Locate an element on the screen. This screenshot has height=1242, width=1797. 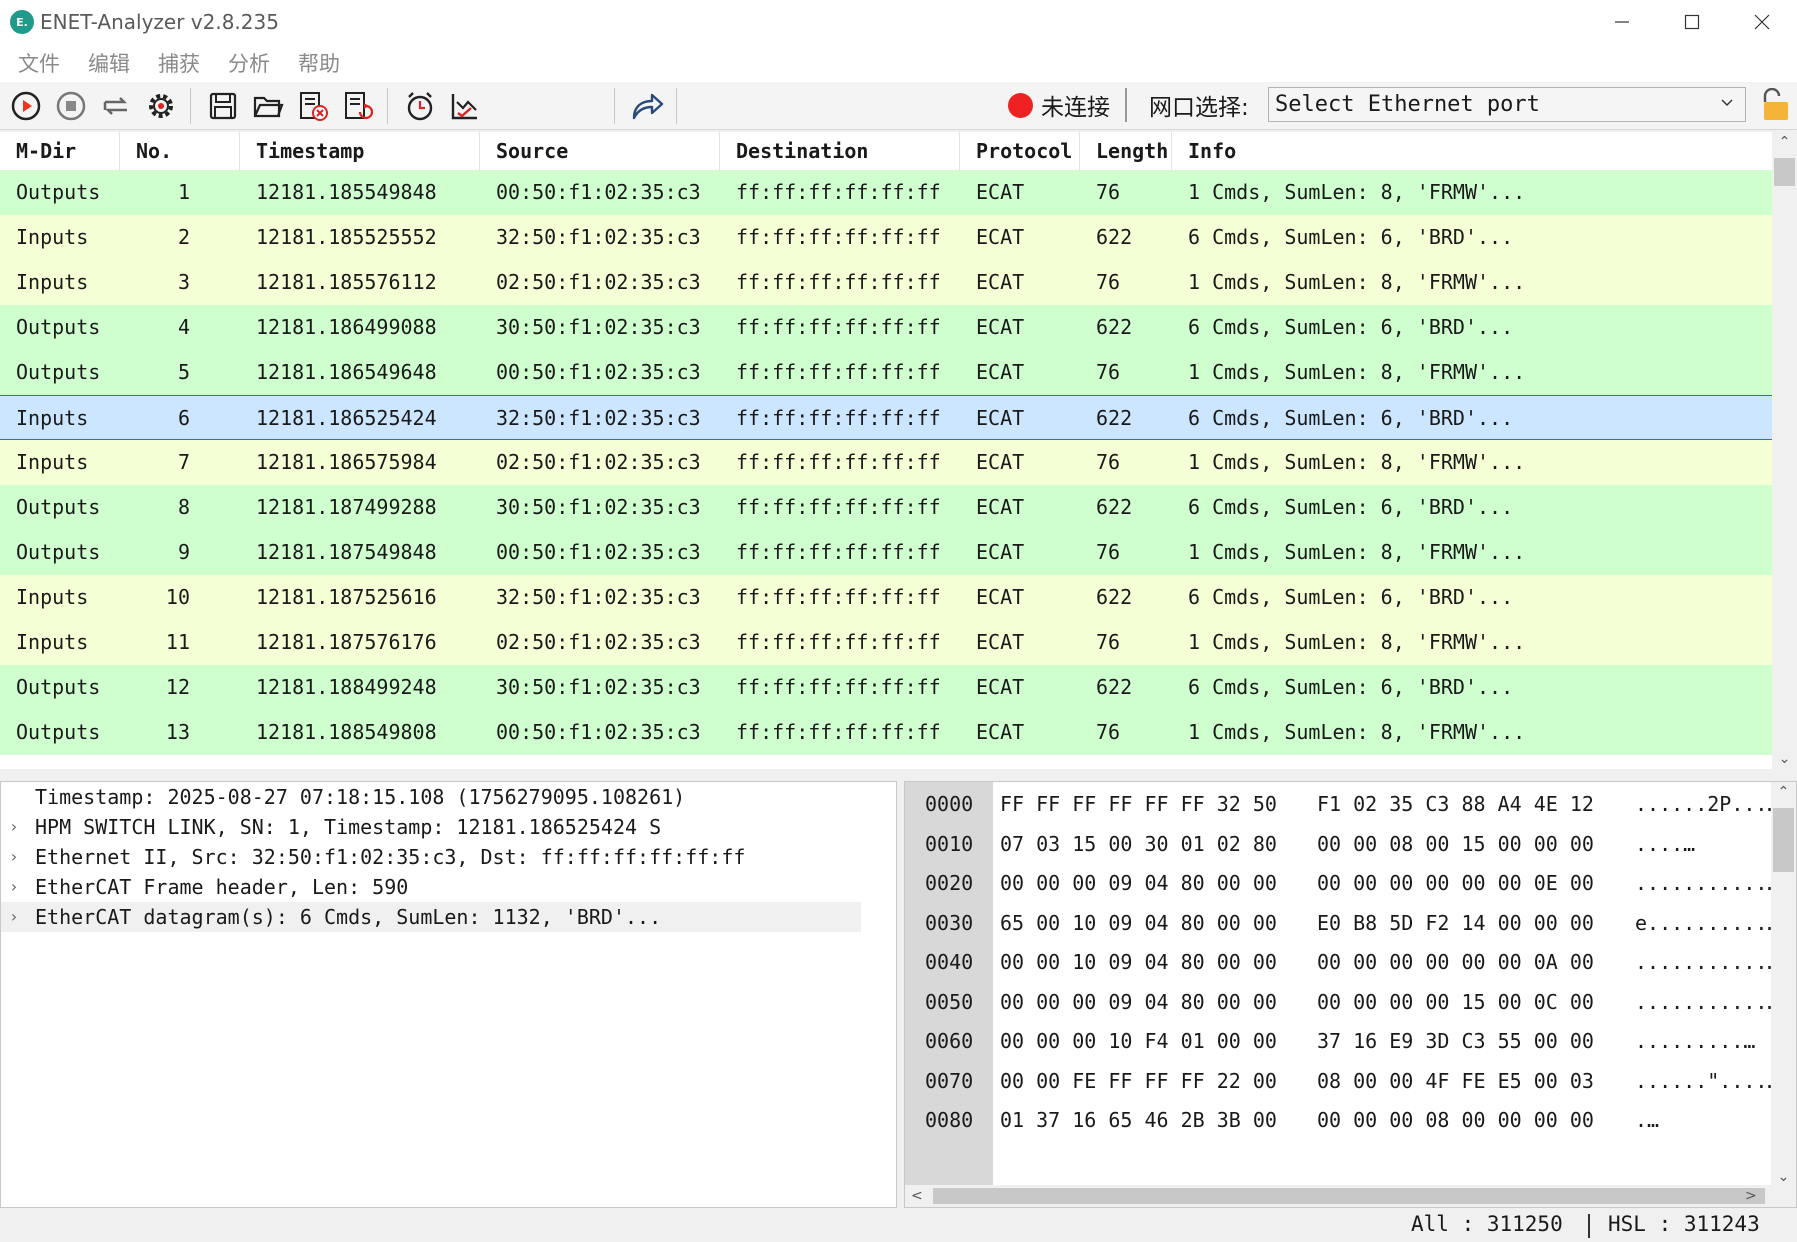
table-cell-no: 8 is located at coordinates (183, 507).